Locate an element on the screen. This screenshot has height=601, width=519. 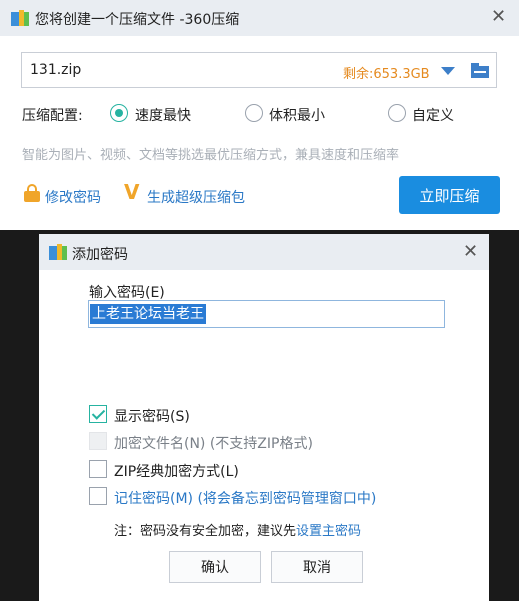
dropdown-arrow-icon is located at coordinates (448, 71).